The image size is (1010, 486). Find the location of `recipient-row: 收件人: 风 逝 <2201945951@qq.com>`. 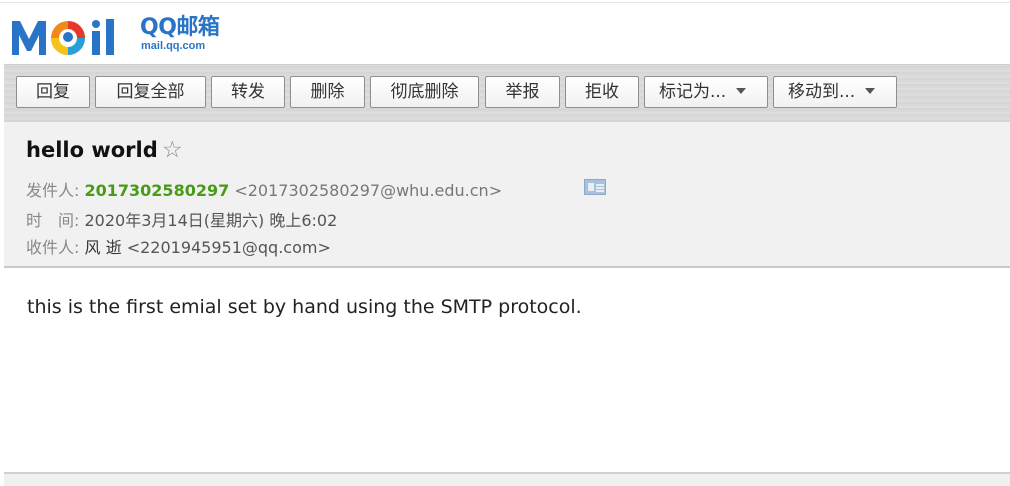

recipient-row: 收件人: 风 逝 <2201945951@qq.com> is located at coordinates (178, 246).